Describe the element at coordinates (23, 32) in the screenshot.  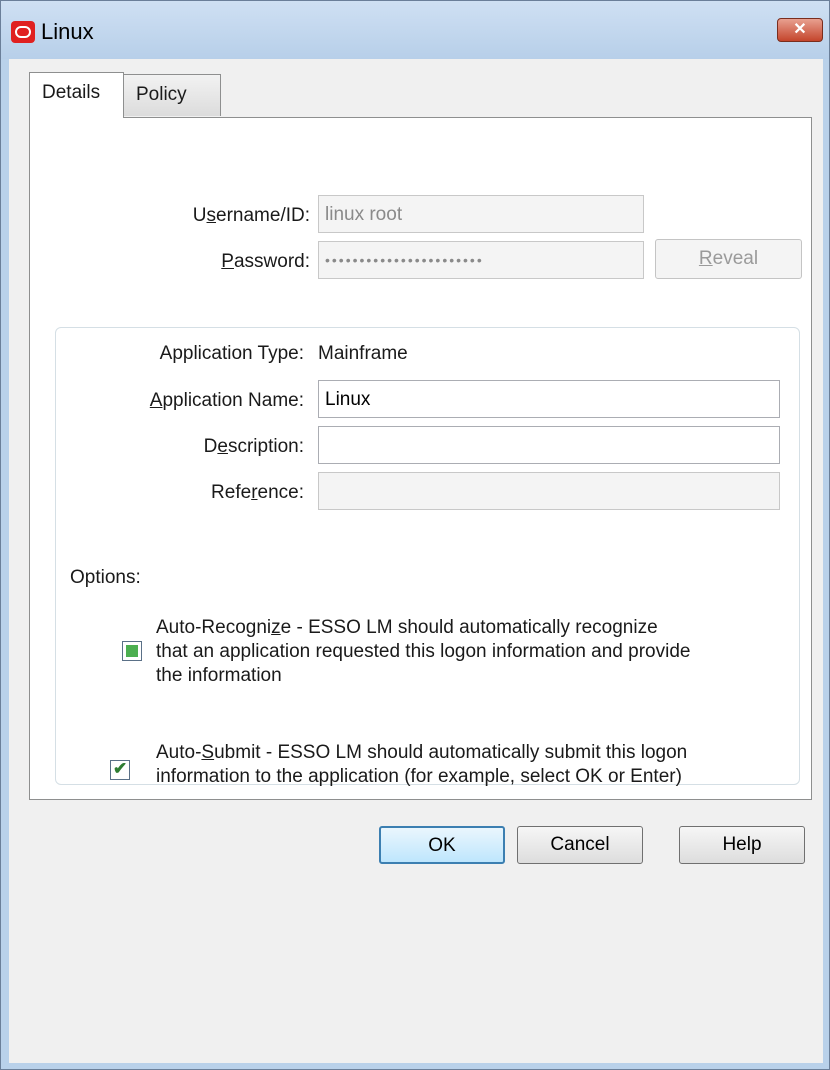
I see `oracle-logo-icon` at that location.